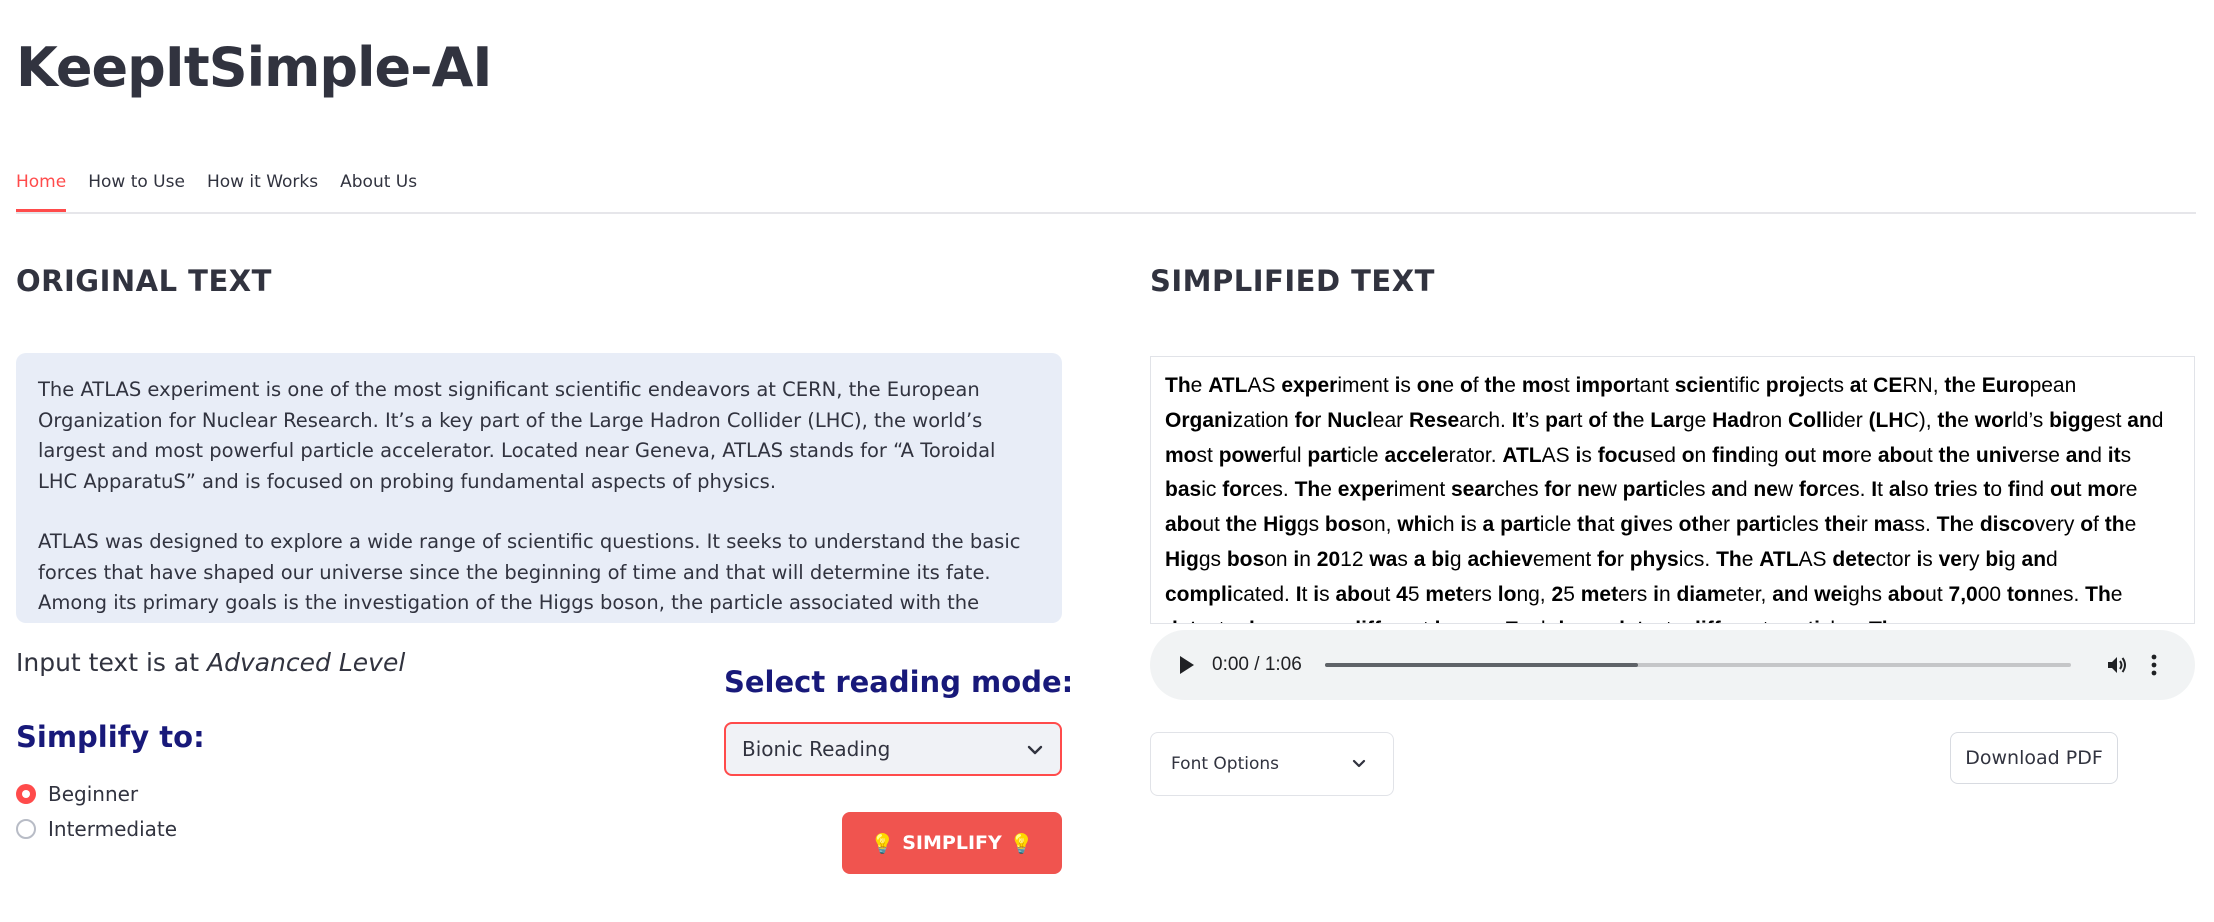 Image resolution: width=2214 pixels, height=922 pixels. I want to click on more-options-icon, so click(2154, 667).